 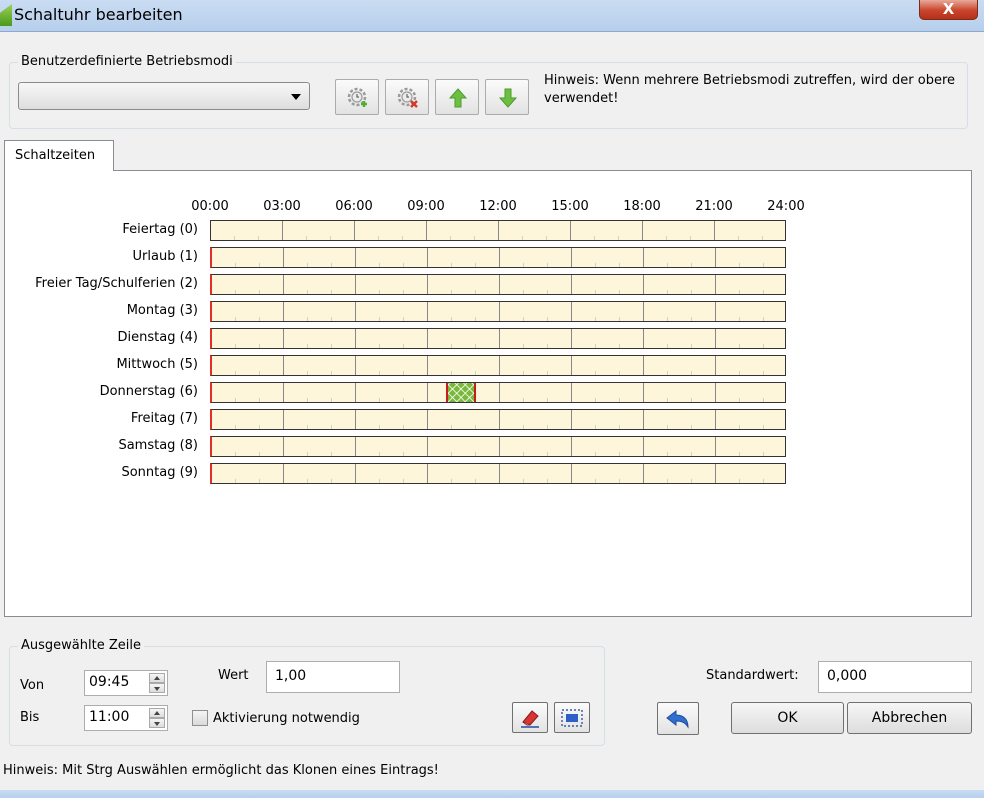 I want to click on row-label: Dienstag (4), so click(x=158, y=337).